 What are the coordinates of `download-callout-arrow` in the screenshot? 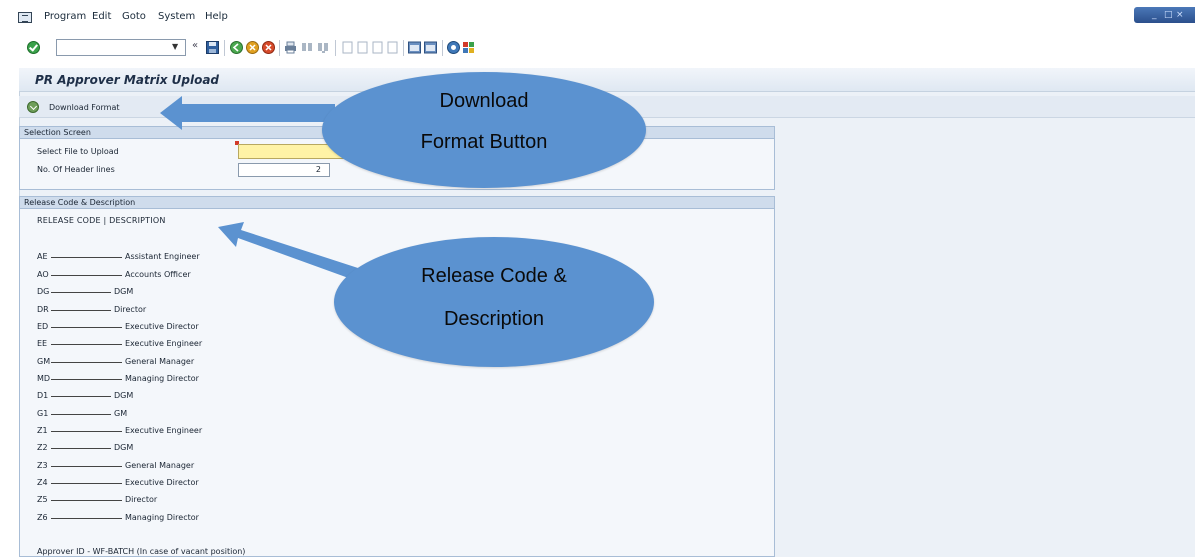 It's located at (247, 113).